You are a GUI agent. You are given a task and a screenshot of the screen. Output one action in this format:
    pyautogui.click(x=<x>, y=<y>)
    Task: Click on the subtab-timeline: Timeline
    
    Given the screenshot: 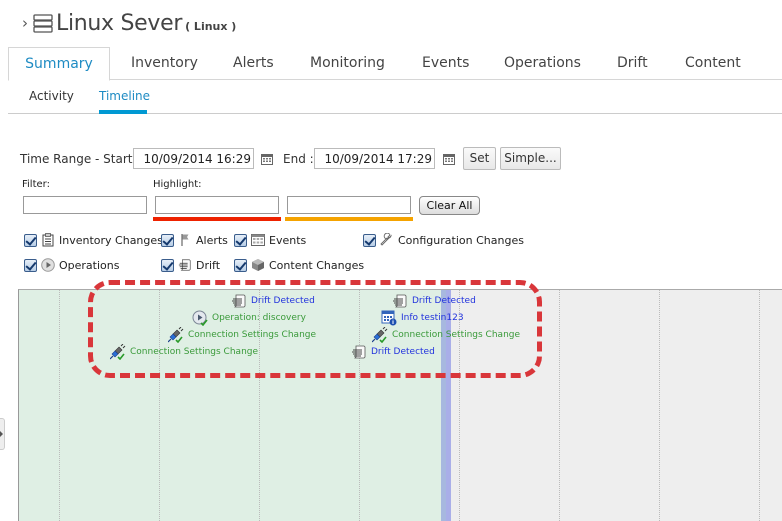 What is the action you would take?
    pyautogui.click(x=124, y=96)
    